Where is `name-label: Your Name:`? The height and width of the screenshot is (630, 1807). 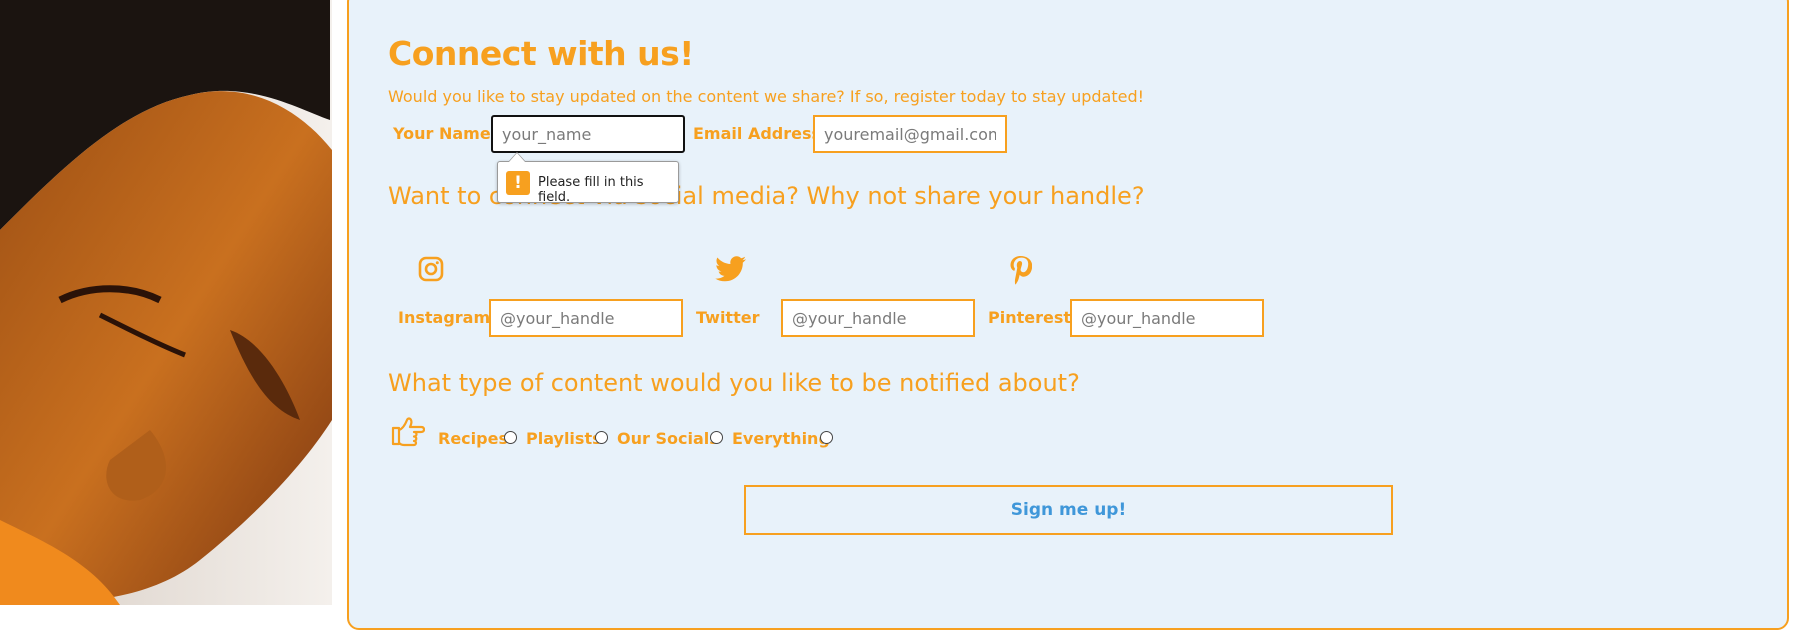
name-label: Your Name: is located at coordinates (445, 133).